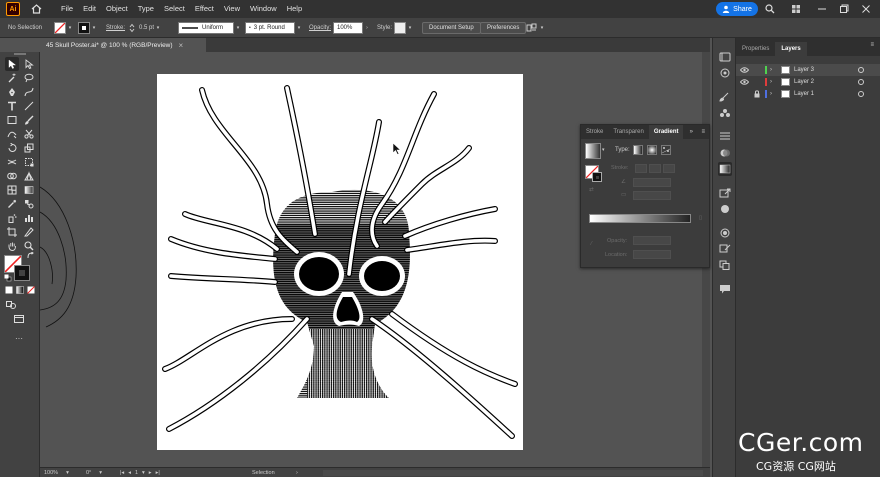 This screenshot has width=880, height=477. Describe the element at coordinates (737, 9) in the screenshot. I see `share-button: Share` at that location.